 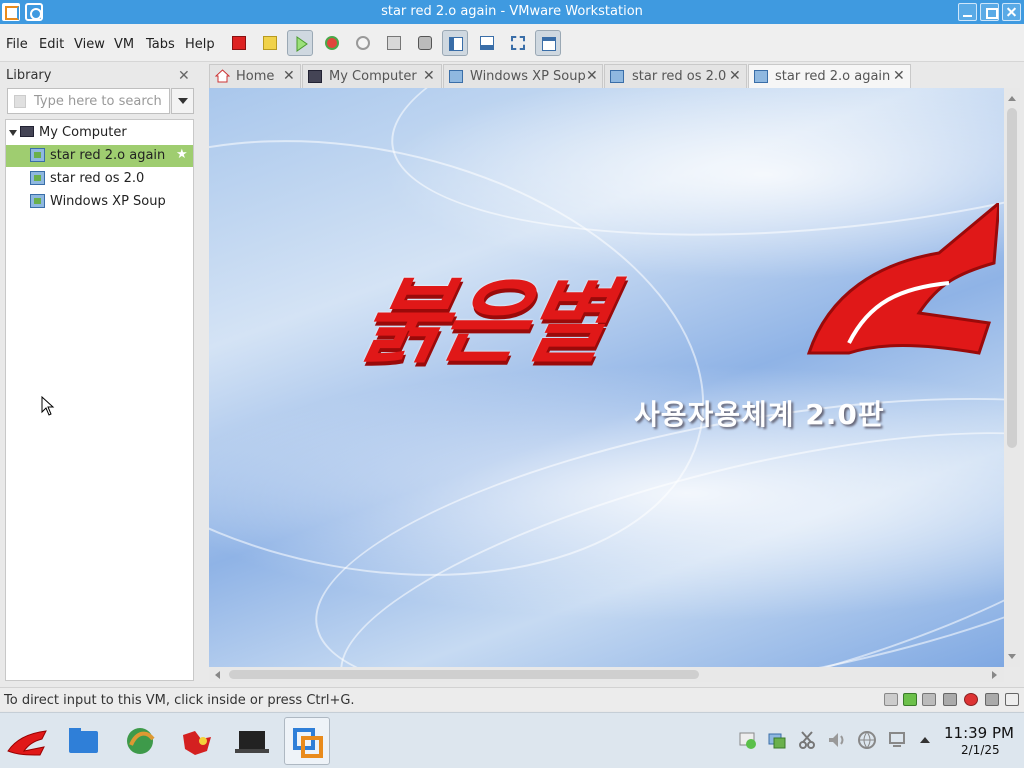 What do you see at coordinates (160, 44) in the screenshot?
I see `menu-tabs: Tabs` at bounding box center [160, 44].